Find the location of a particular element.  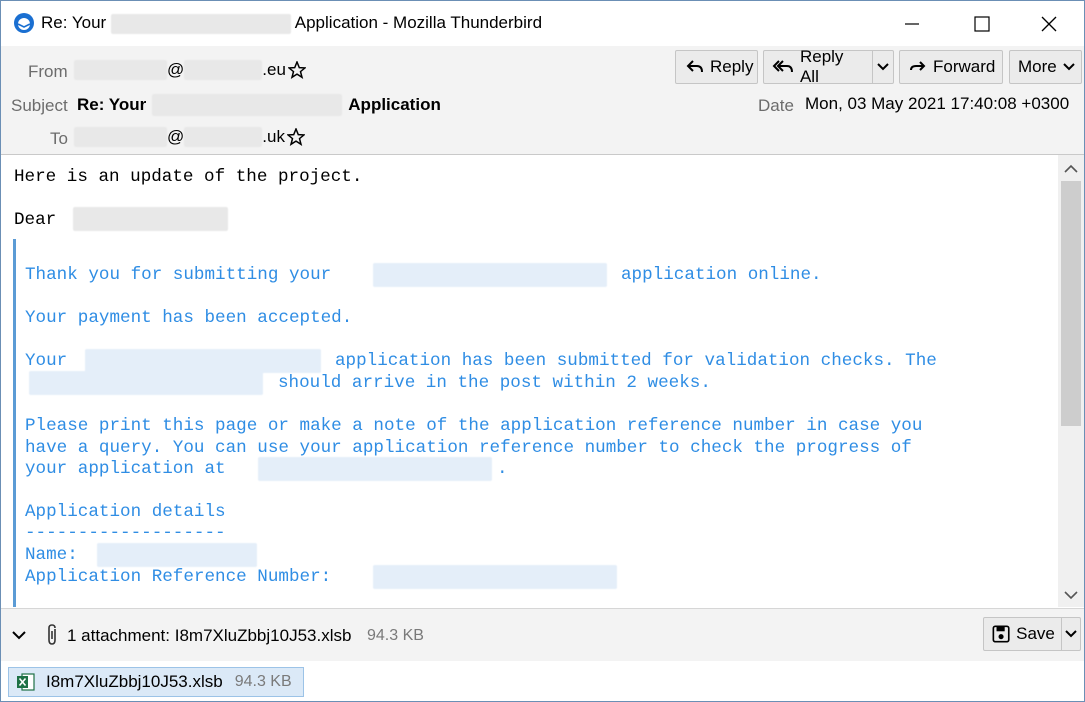

attachment-summary: 1 attachment: I8m7XluZbbj10J53.xlsb is located at coordinates (209, 636).